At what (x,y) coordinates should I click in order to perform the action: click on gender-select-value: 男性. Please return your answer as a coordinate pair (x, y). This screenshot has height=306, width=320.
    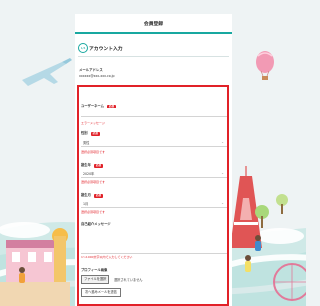
    Looking at the image, I should click on (86, 143).